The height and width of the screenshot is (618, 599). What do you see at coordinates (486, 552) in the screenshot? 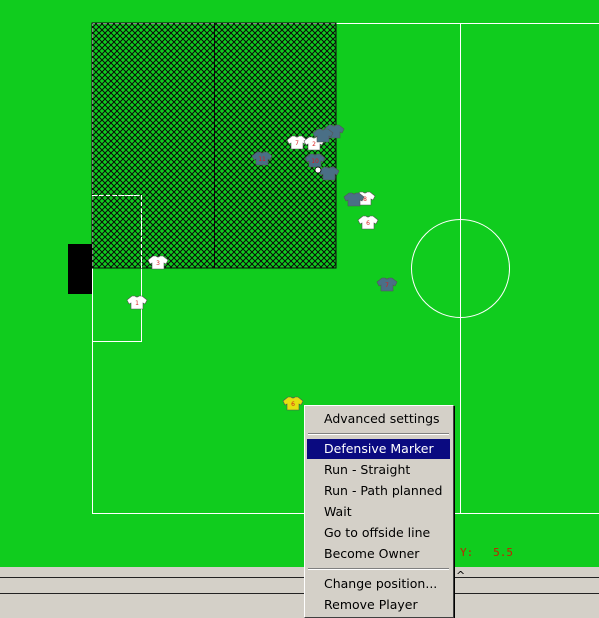
I see `y-coordinate-readout: Y: 5.5` at bounding box center [486, 552].